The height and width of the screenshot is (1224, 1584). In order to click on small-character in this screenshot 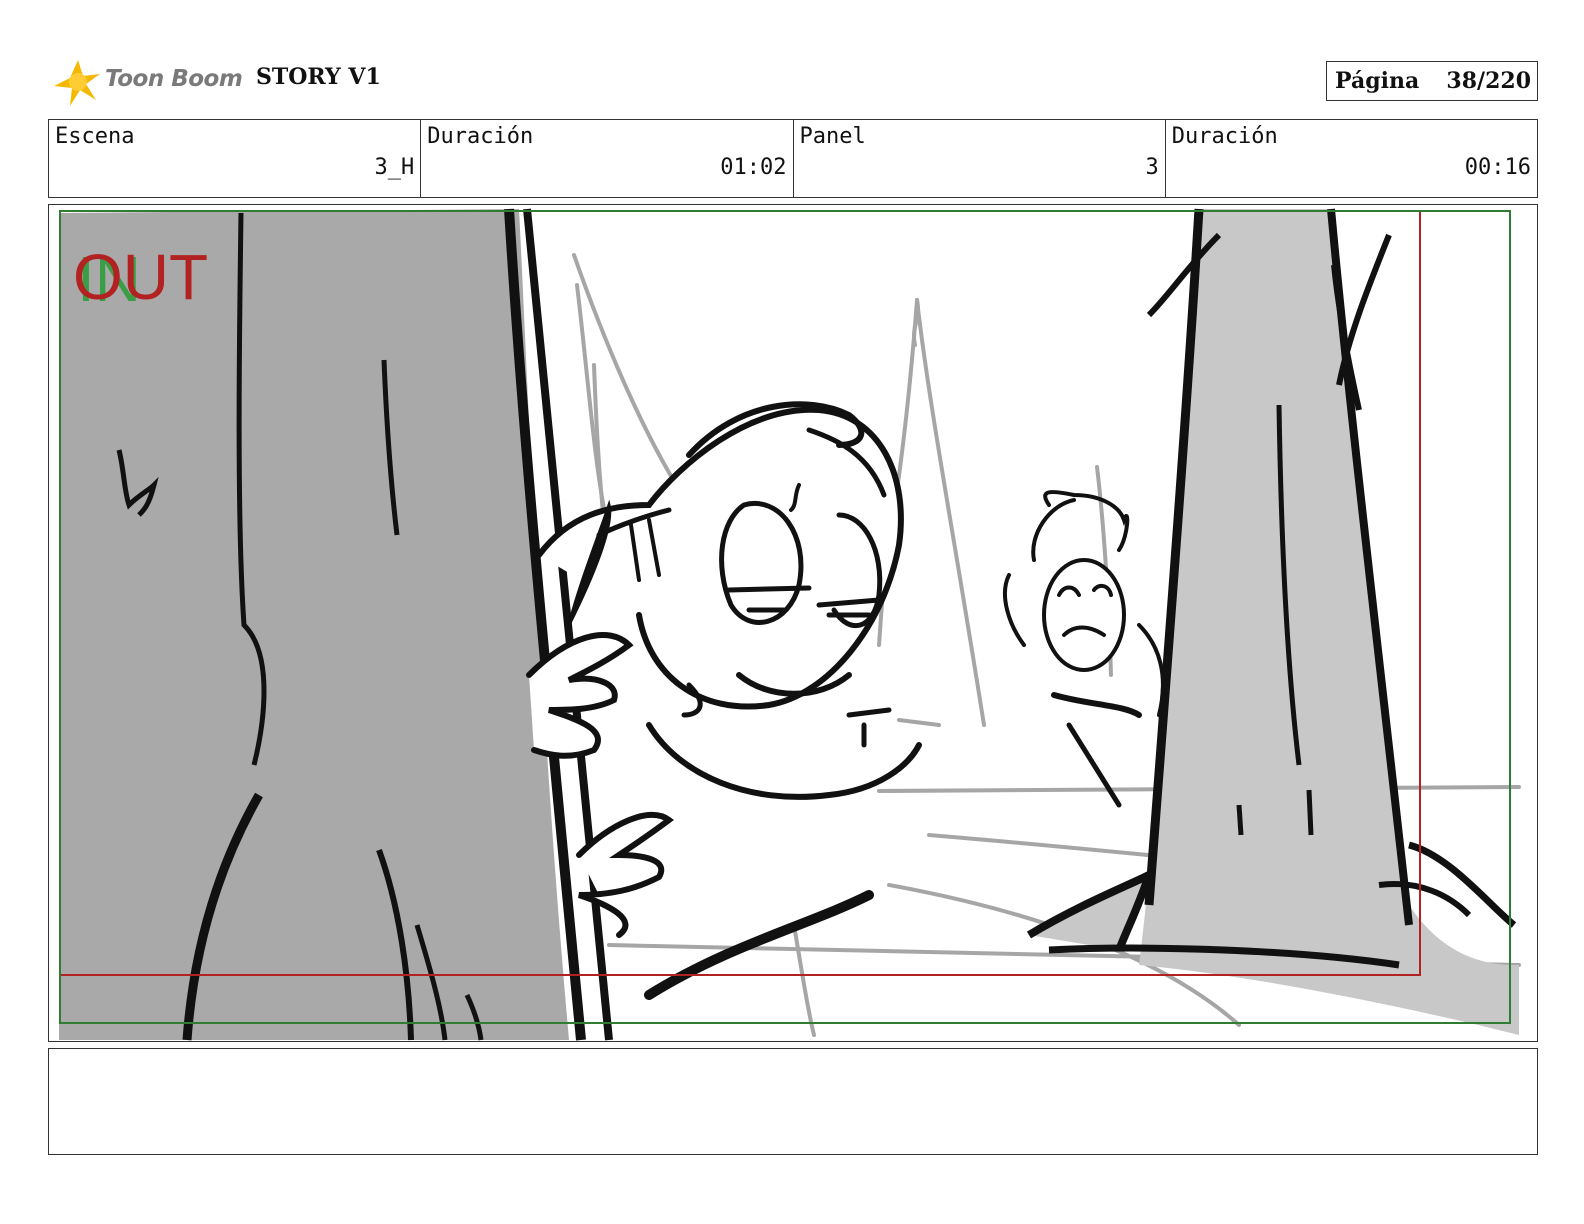, I will do `click(1084, 649)`.